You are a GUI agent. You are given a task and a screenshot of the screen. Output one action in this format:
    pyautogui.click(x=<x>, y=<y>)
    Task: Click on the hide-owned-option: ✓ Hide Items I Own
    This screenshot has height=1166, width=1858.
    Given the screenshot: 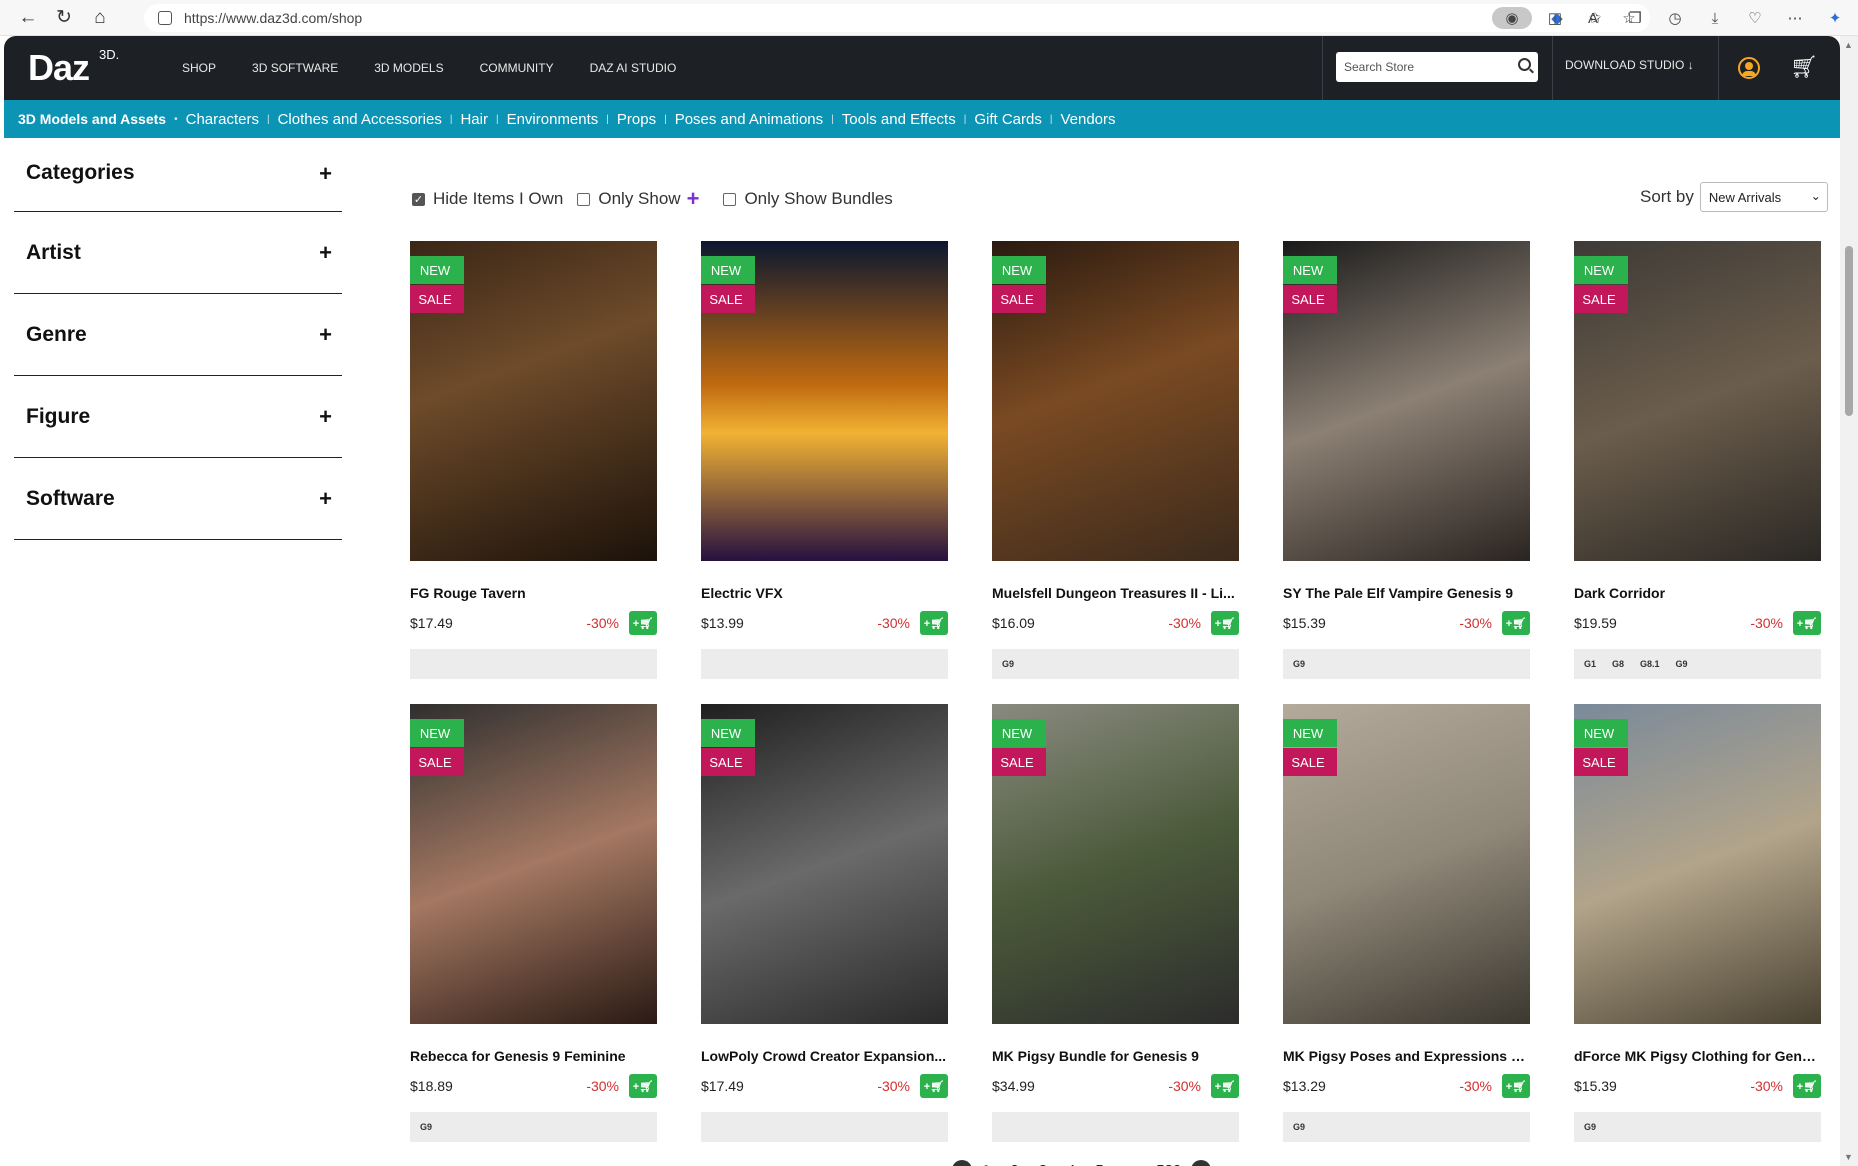 What is the action you would take?
    pyautogui.click(x=487, y=199)
    